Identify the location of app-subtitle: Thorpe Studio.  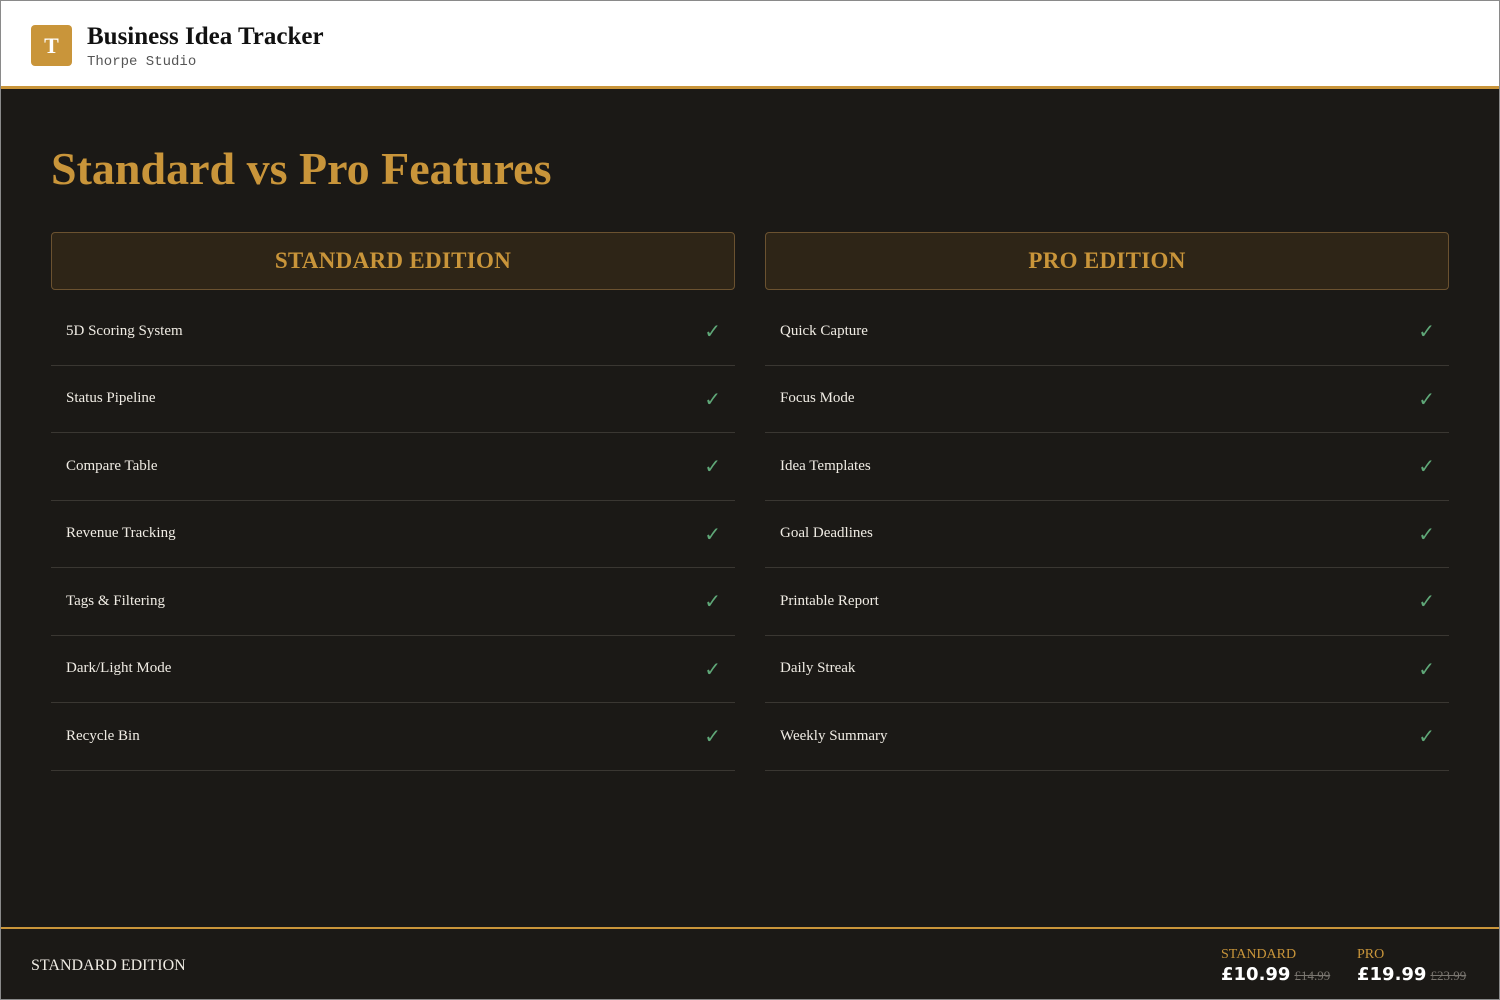
(142, 62).